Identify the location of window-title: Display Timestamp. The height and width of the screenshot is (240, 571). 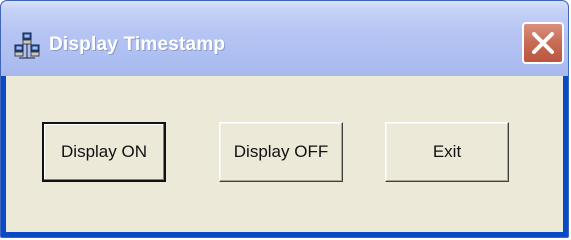
(137, 44).